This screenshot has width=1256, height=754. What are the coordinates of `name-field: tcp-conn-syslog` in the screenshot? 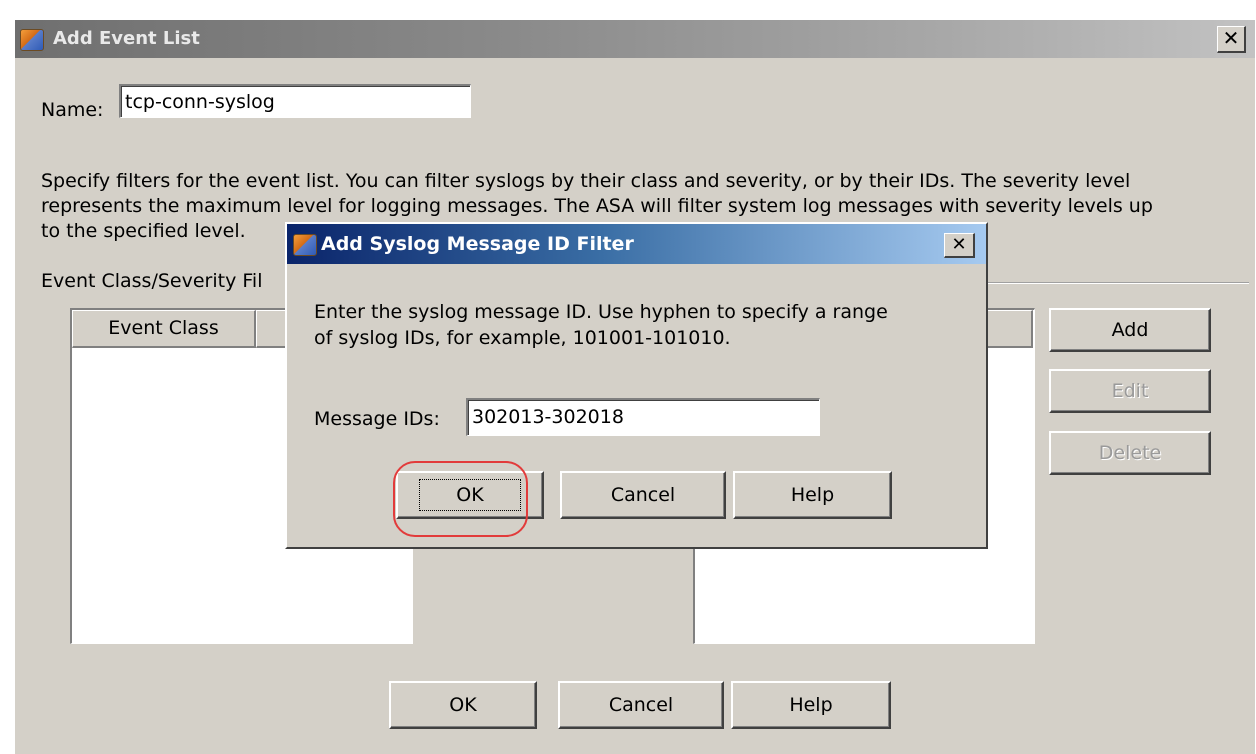 It's located at (295, 101).